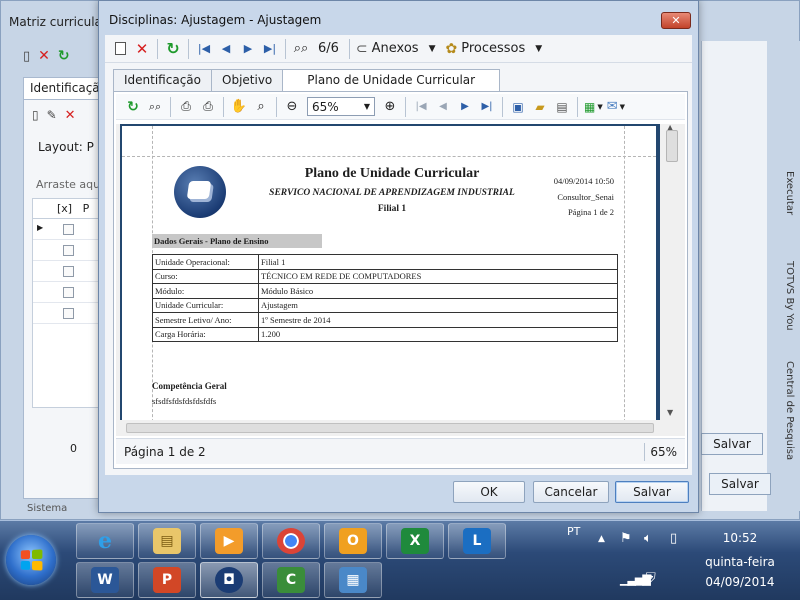  Describe the element at coordinates (366, 106) in the screenshot. I see `chevron-down-icon: ▼` at that location.